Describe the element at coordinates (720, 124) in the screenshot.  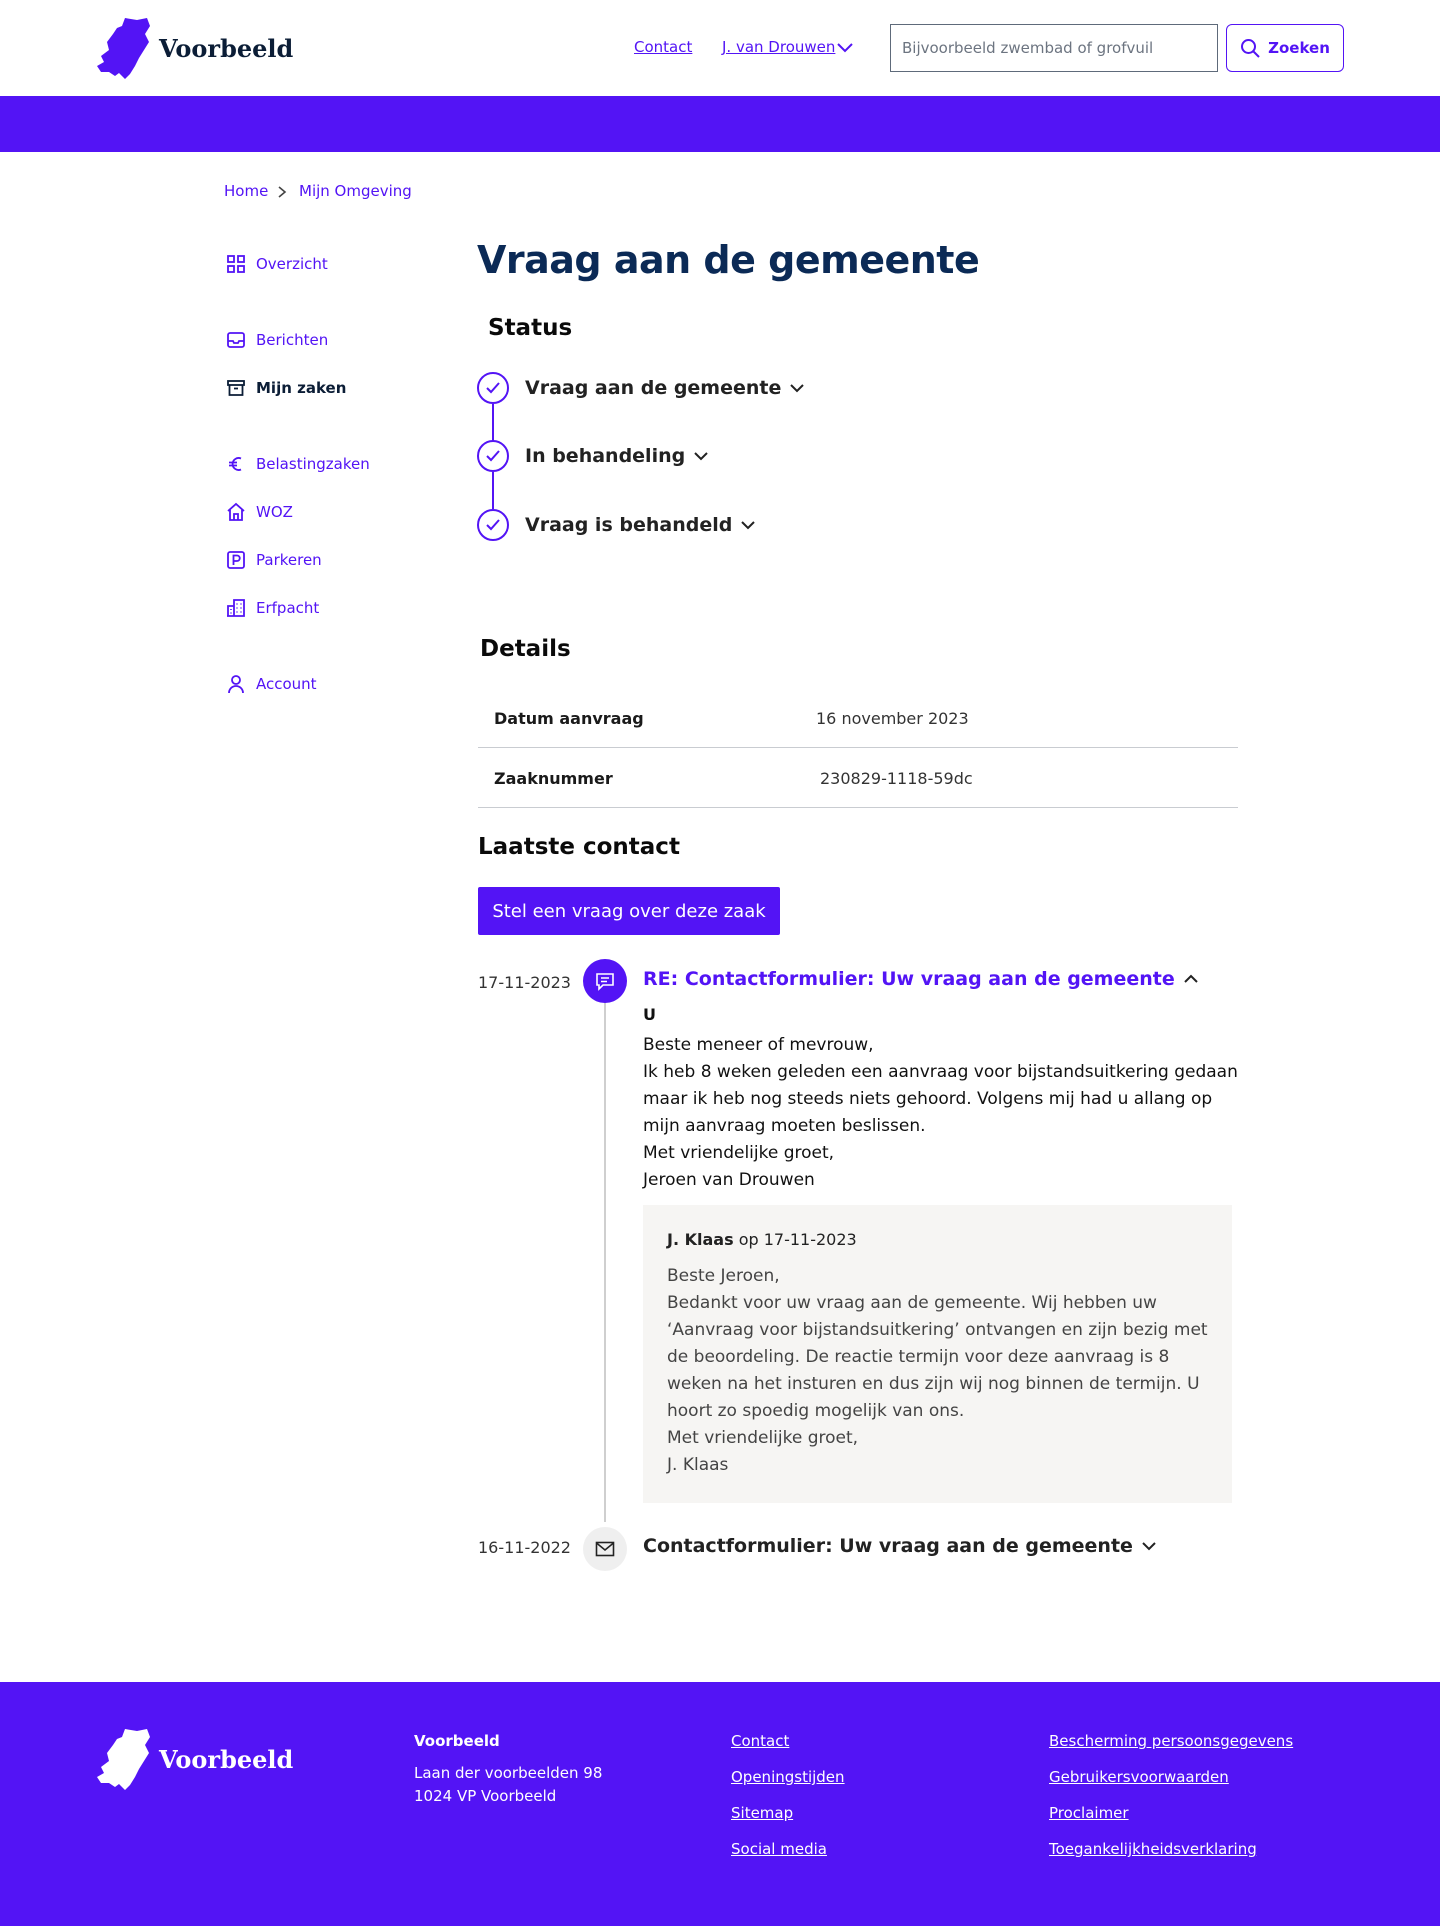
I see `header-band` at that location.